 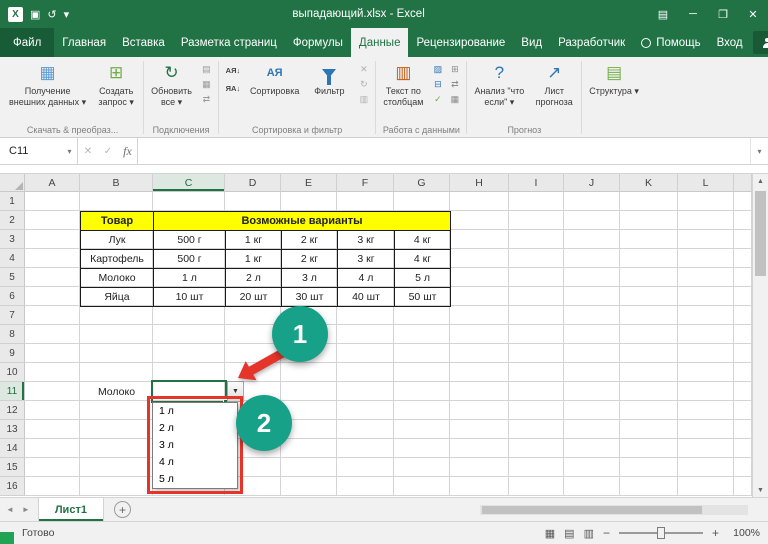 I want to click on new-query-button: ⊞ Создать запрос ▾, so click(x=116, y=82).